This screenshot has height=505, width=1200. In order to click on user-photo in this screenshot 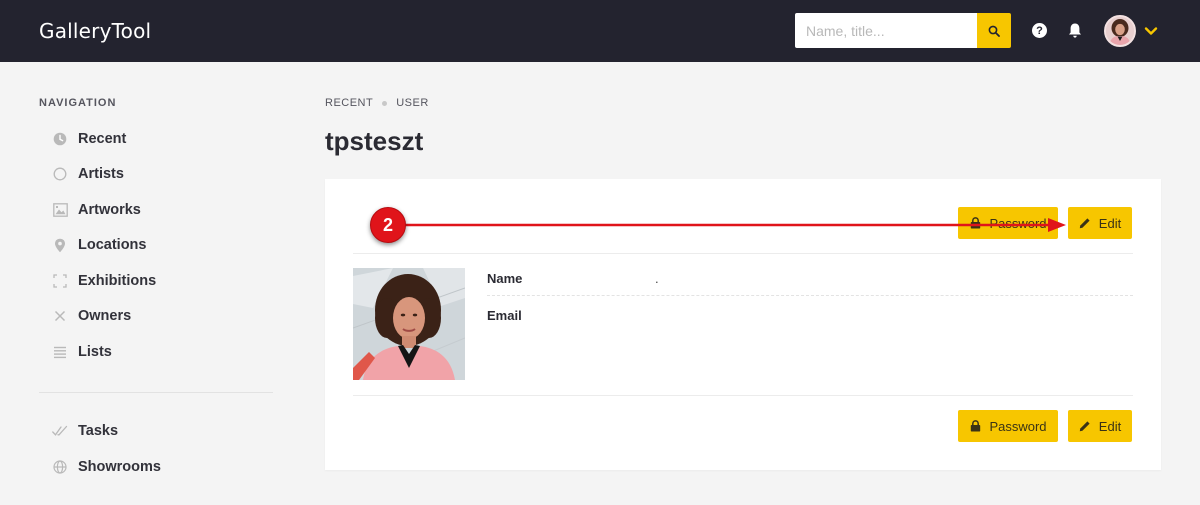, I will do `click(409, 324)`.